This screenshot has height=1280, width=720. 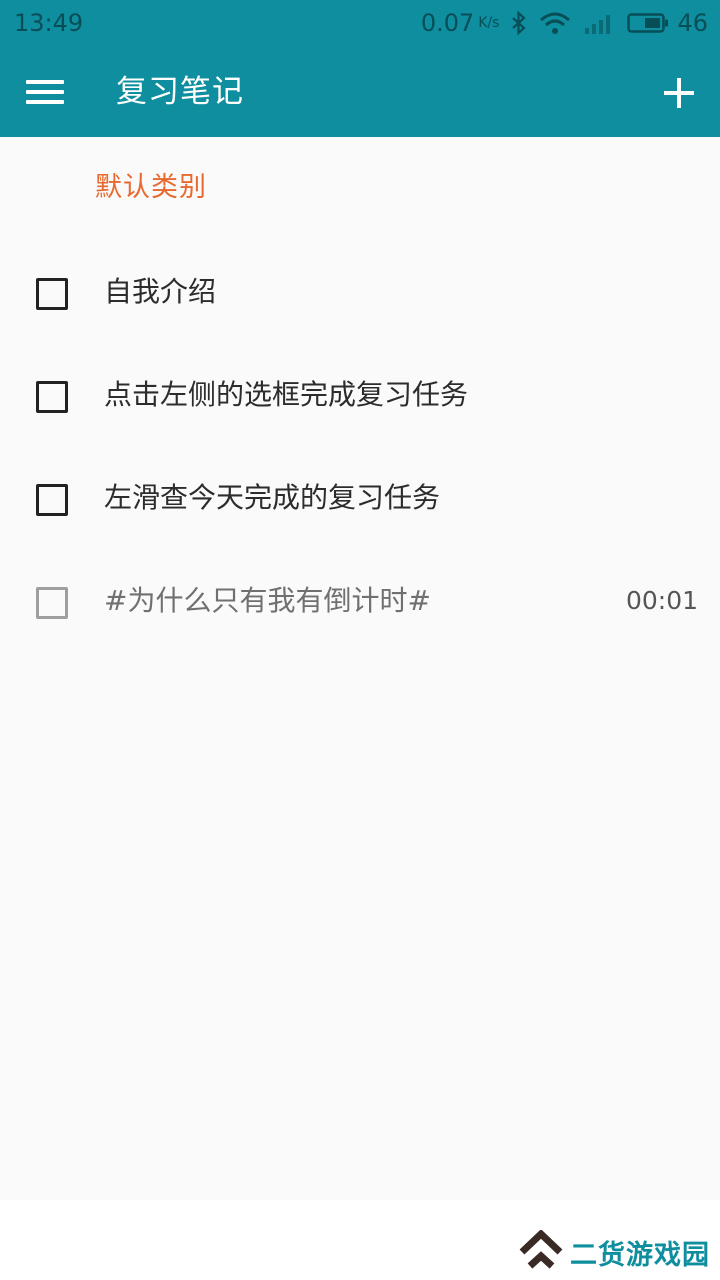 I want to click on task-row: 点击左侧的选框完成复习任务, so click(x=360, y=396).